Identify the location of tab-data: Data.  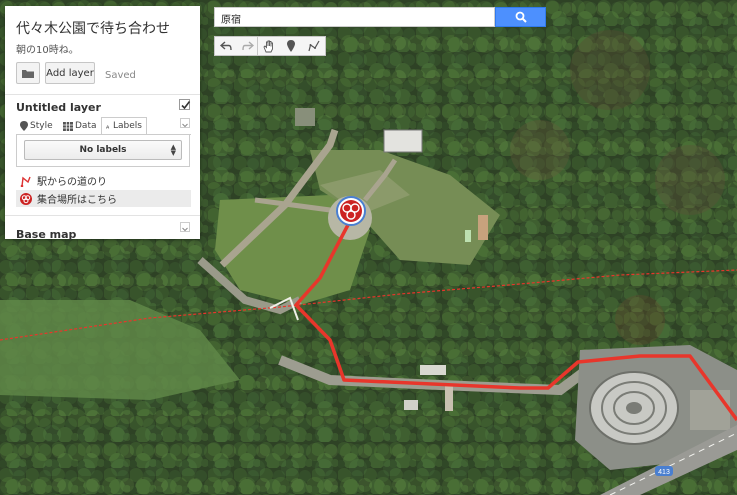
(80, 126).